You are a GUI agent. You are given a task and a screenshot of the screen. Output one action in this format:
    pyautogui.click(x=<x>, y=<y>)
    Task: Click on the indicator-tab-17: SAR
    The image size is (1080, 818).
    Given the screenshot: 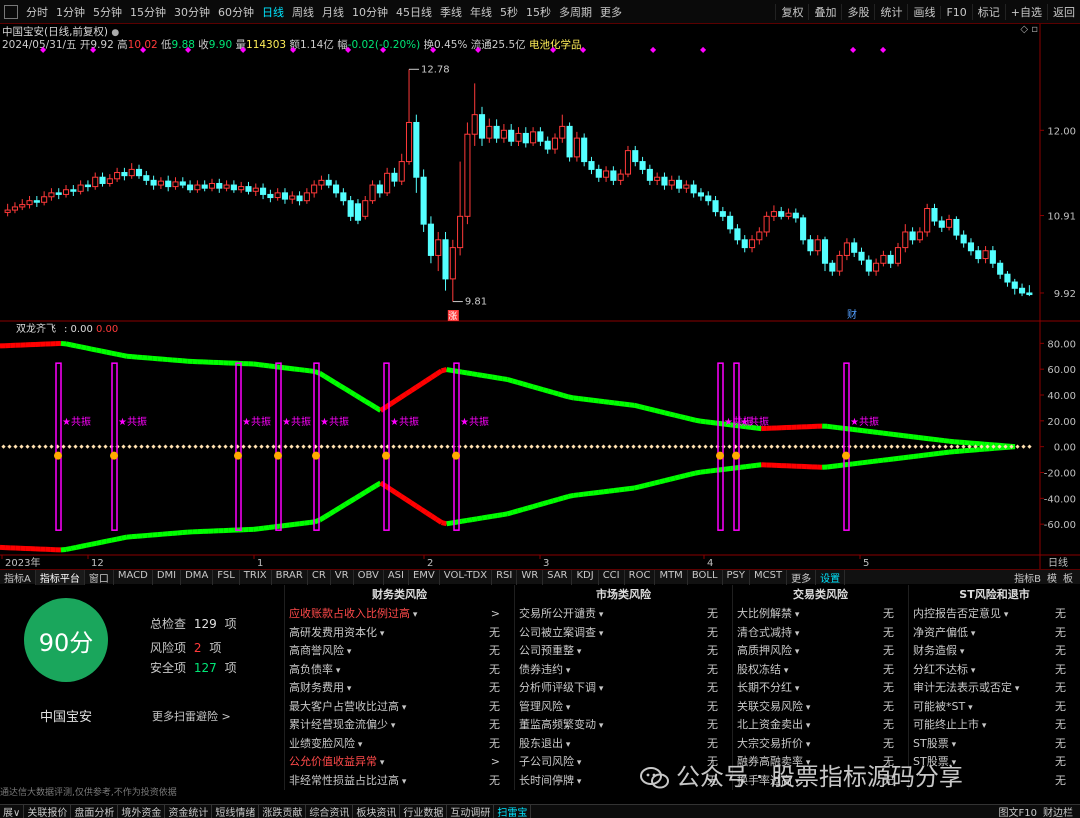 What is the action you would take?
    pyautogui.click(x=558, y=577)
    